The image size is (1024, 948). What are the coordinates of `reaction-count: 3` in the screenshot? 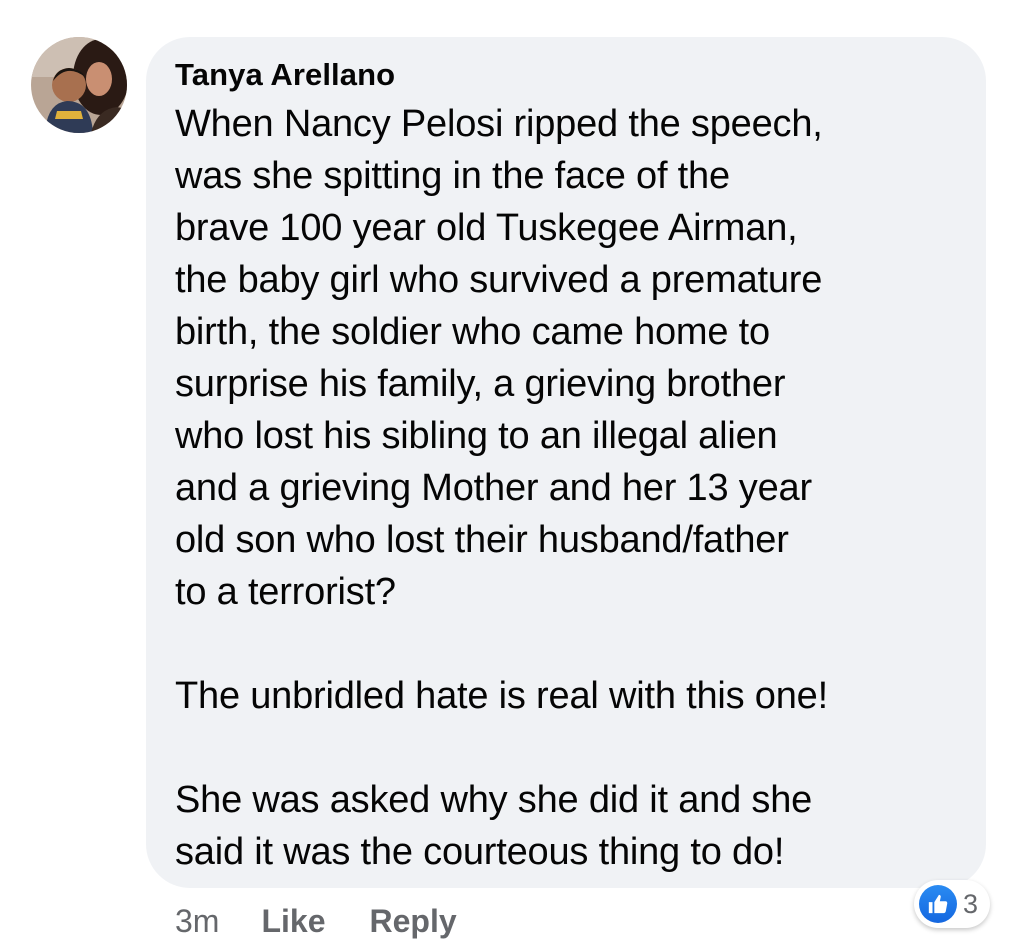 It's located at (971, 903).